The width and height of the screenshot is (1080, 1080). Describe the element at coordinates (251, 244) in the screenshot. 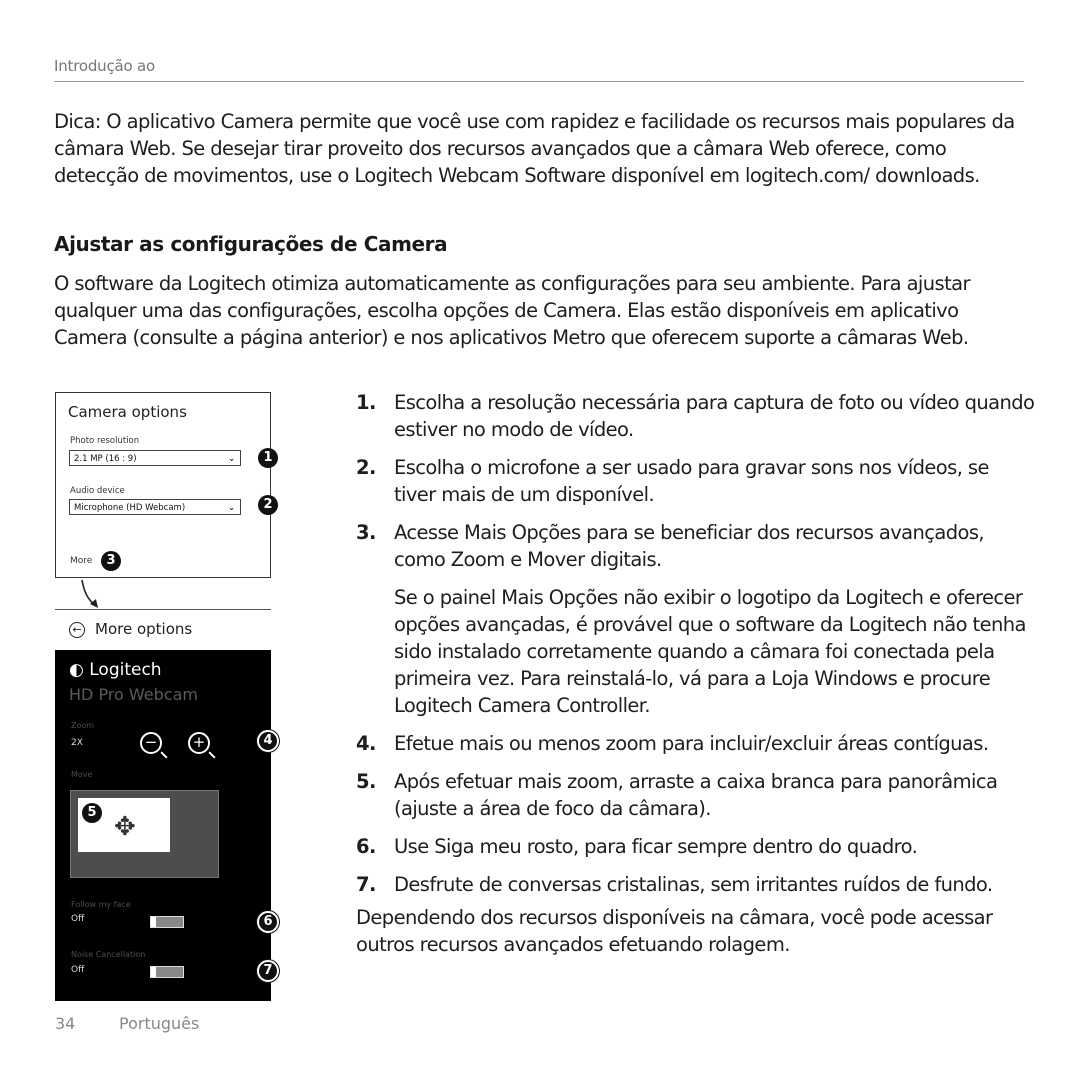

I see `section-title: Ajustar as configurações de Camera` at that location.